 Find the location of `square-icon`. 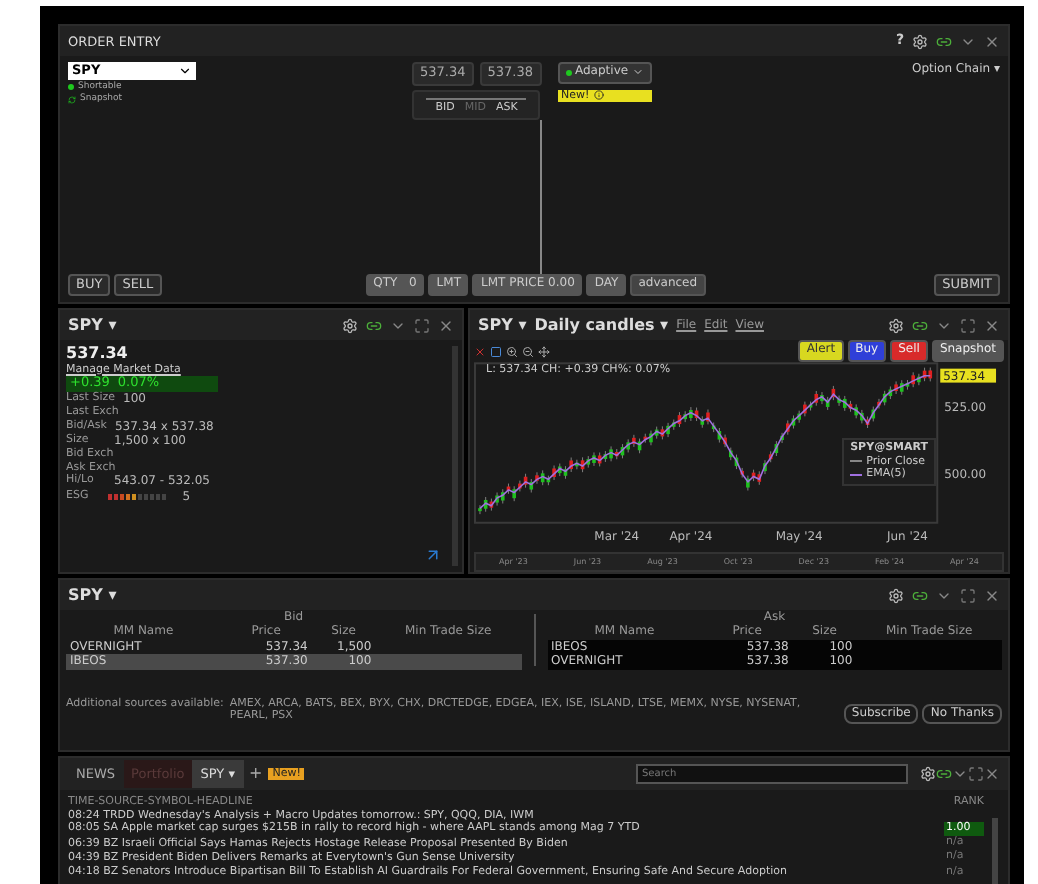

square-icon is located at coordinates (496, 351).